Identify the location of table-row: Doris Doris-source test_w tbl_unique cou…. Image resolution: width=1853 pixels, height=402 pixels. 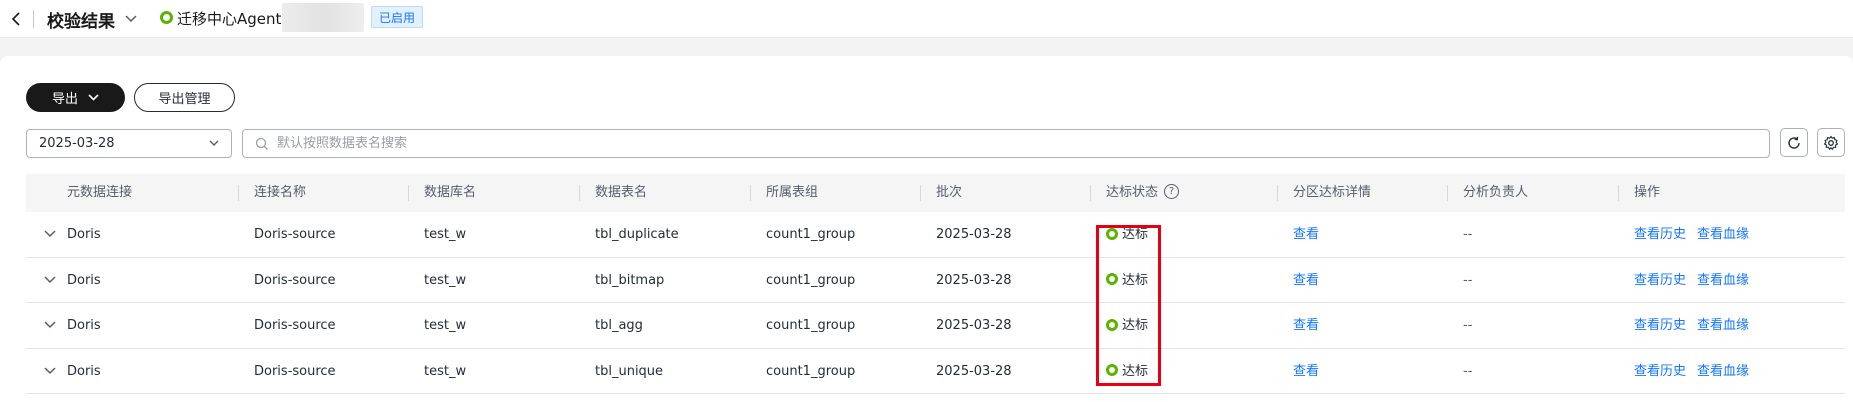
(935, 371).